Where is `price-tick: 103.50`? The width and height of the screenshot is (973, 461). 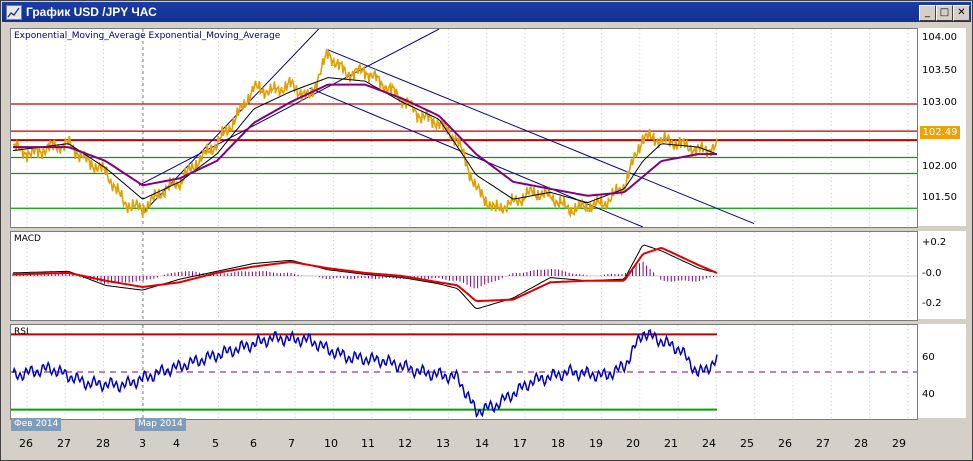 price-tick: 103.50 is located at coordinates (939, 70).